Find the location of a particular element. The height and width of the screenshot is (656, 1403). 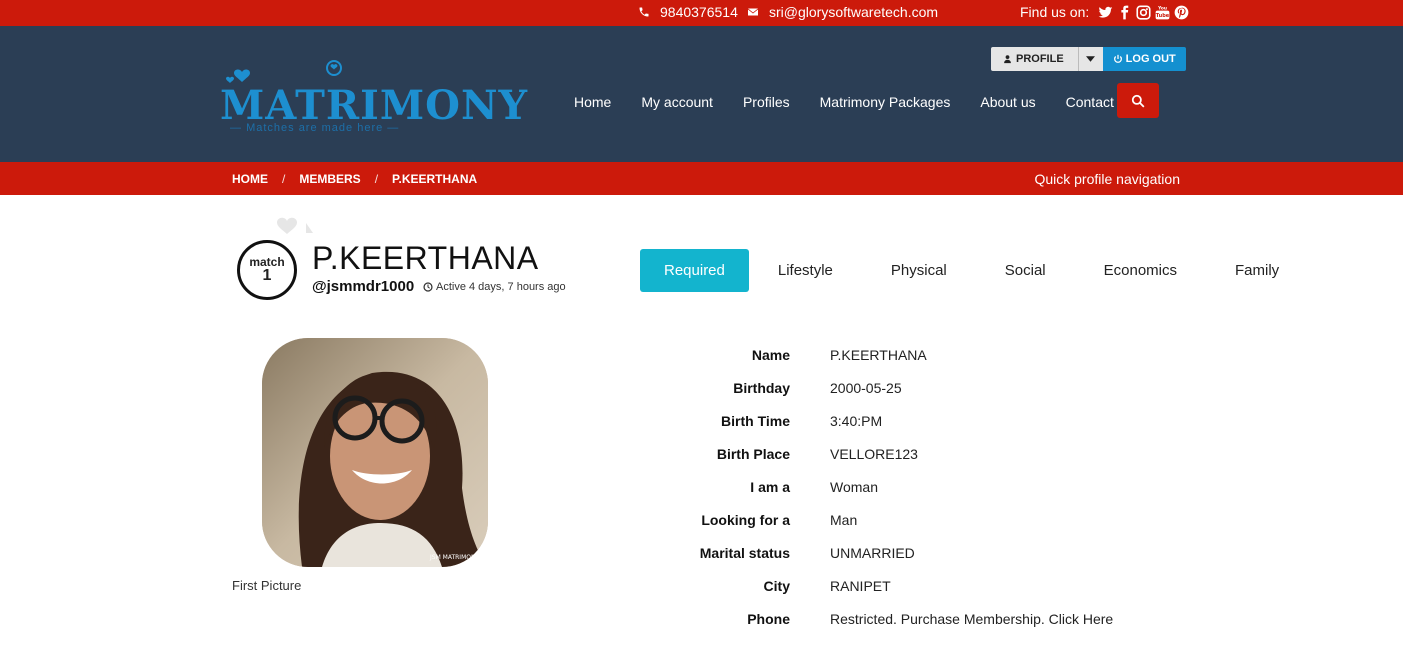

clock-icon is located at coordinates (428, 287).